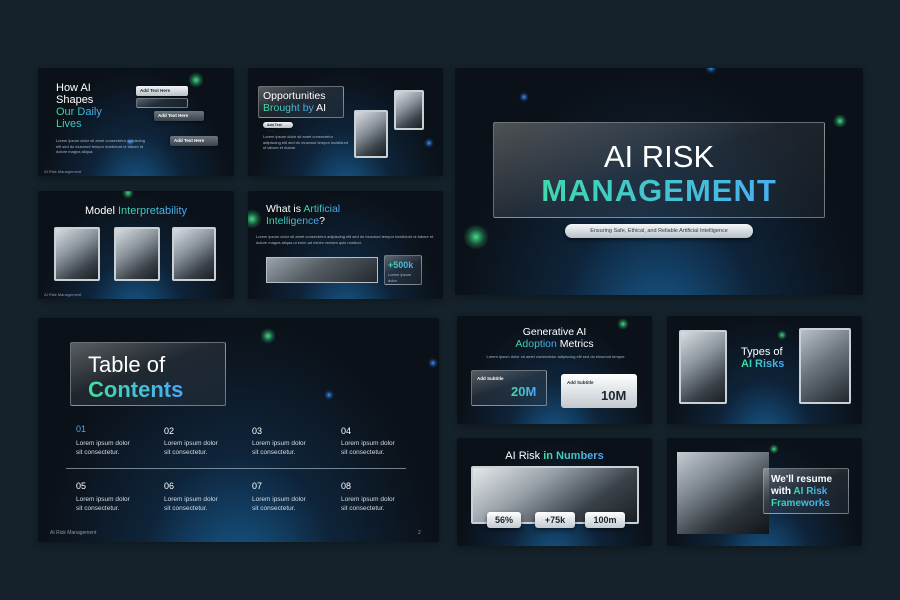 The width and height of the screenshot is (900, 600). I want to click on toc-number: 07, so click(257, 486).